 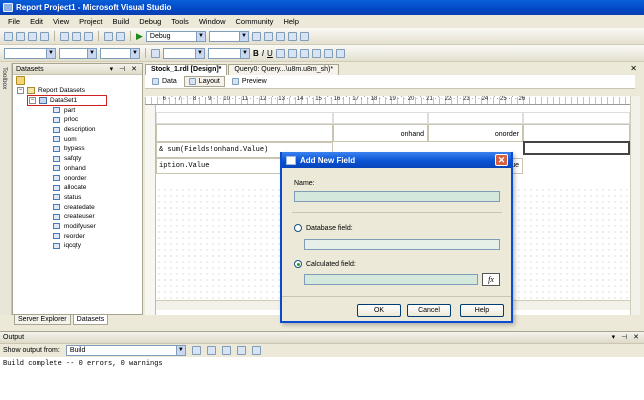 What do you see at coordinates (256, 350) in the screenshot?
I see `word-wrap-icon` at bounding box center [256, 350].